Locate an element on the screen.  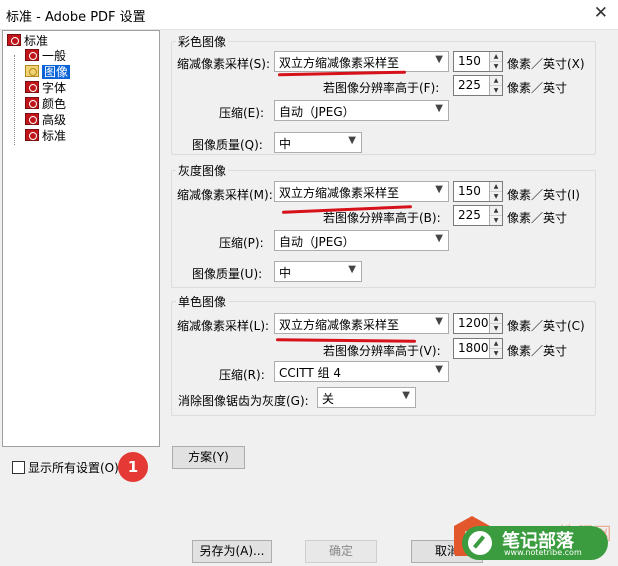
mono-downsample-select: 双立方缩减像素采样至 ▼ is located at coordinates (361, 323).